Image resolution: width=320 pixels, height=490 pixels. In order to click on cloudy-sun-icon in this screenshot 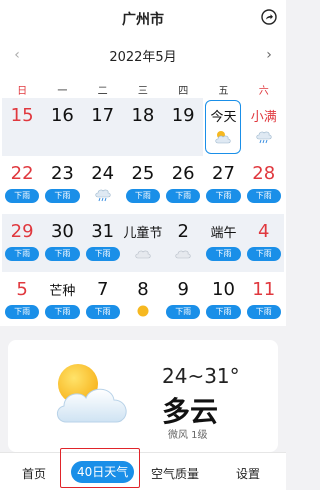, I will do `click(92, 393)`.